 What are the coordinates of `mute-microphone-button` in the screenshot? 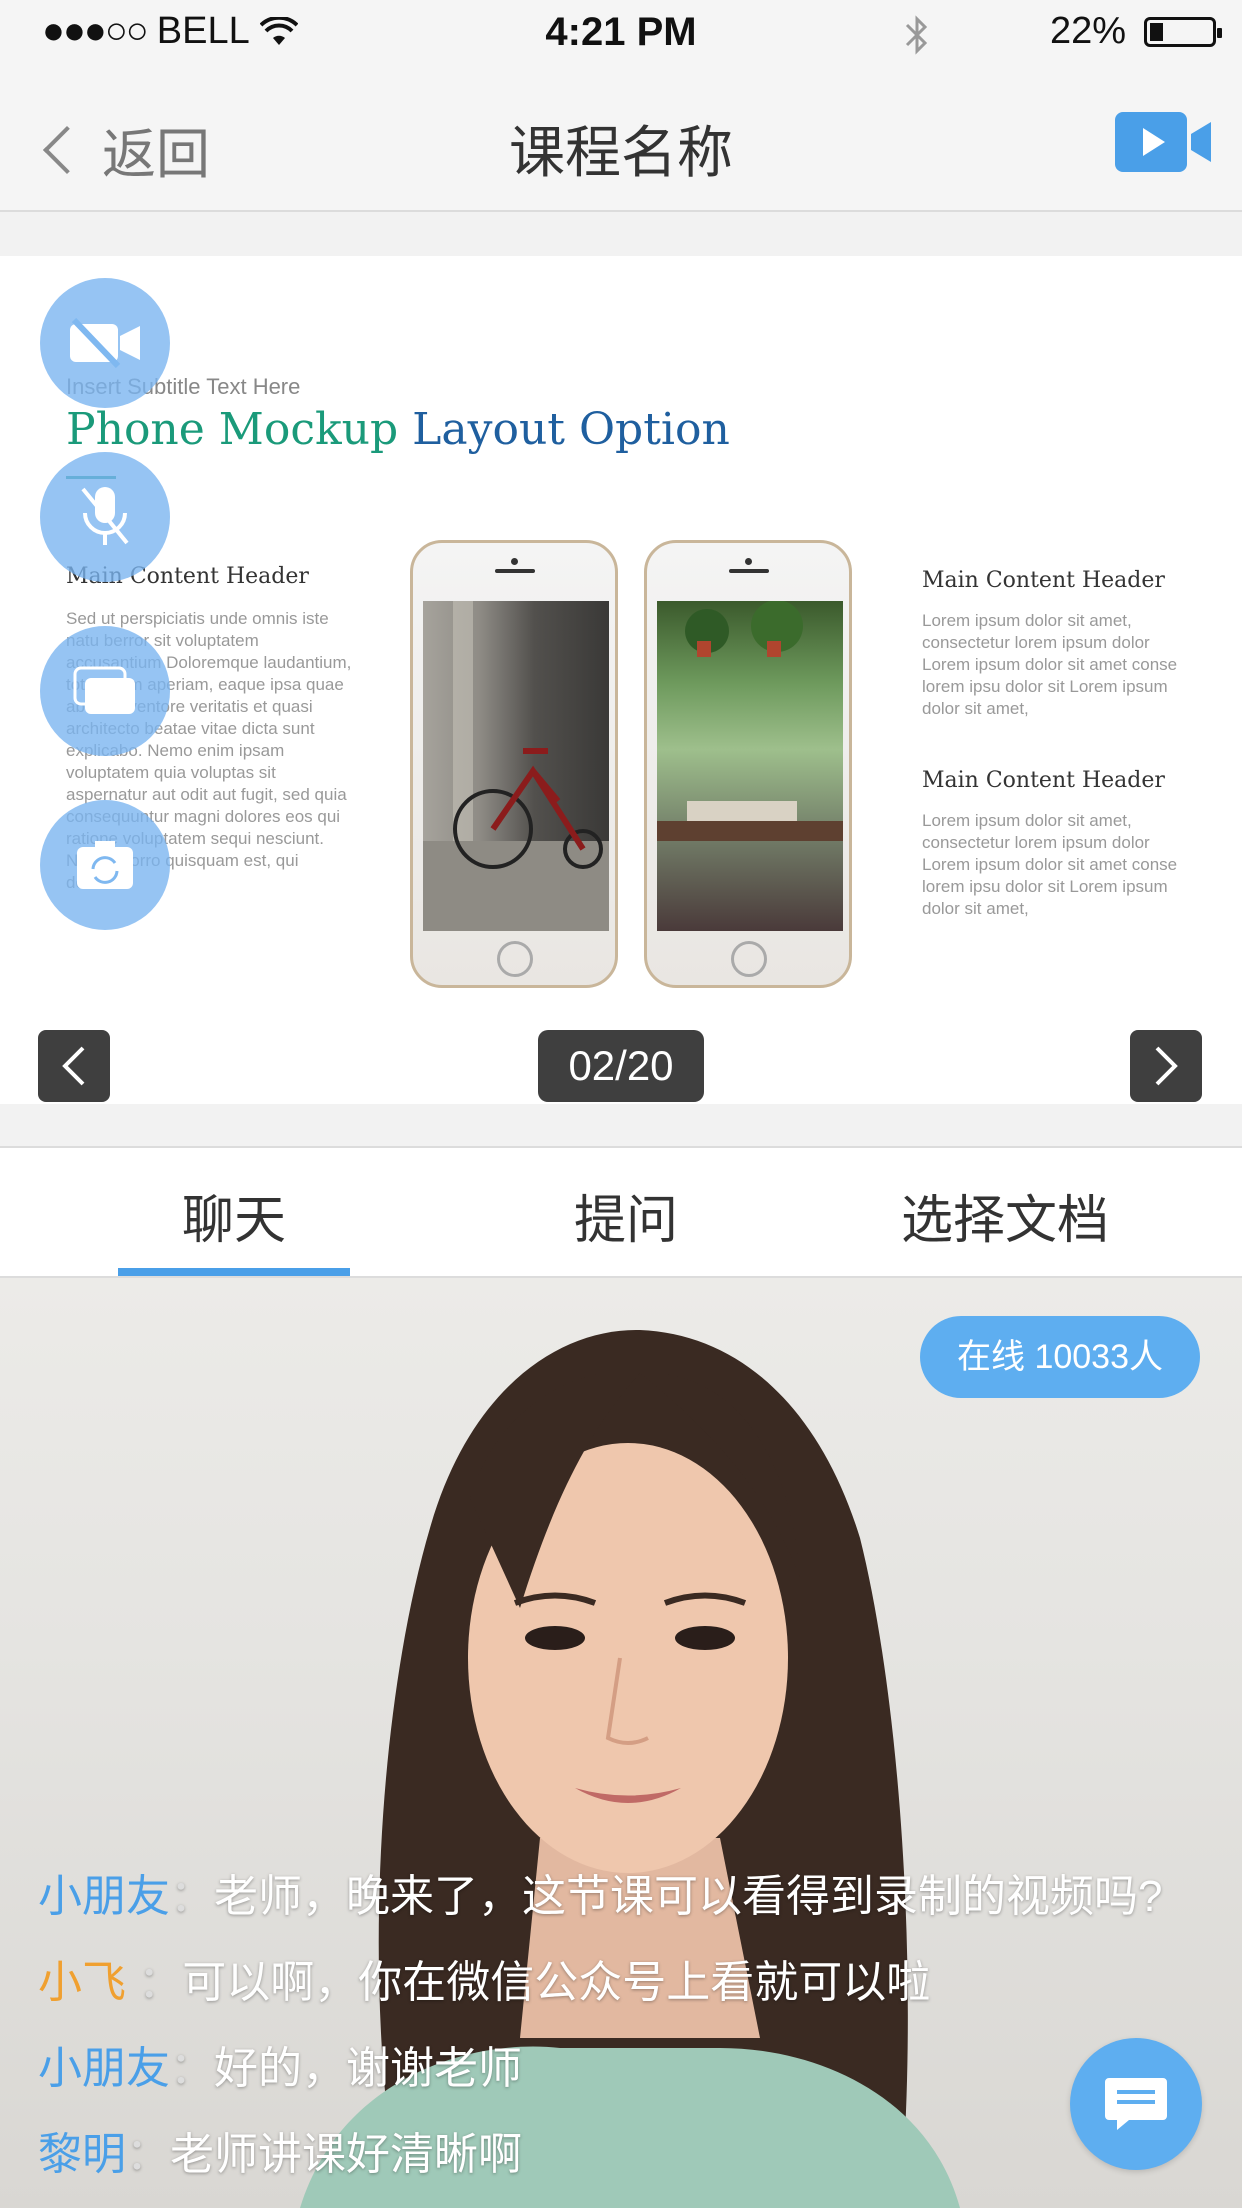 It's located at (105, 517).